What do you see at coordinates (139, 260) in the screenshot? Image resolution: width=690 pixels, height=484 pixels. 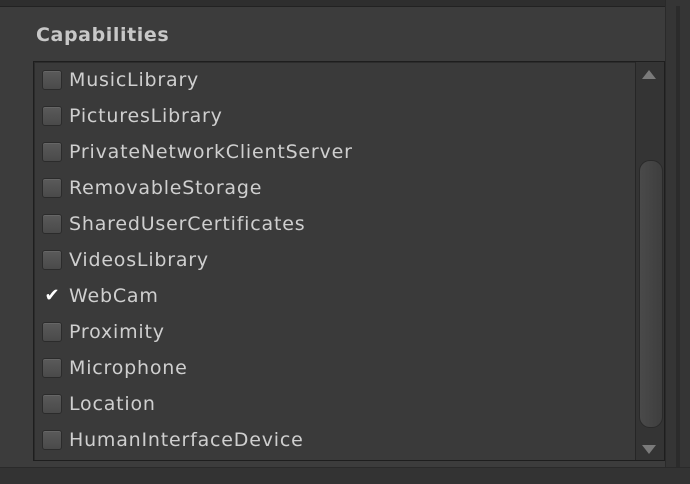 I see `capability-label: VideosLibrary` at bounding box center [139, 260].